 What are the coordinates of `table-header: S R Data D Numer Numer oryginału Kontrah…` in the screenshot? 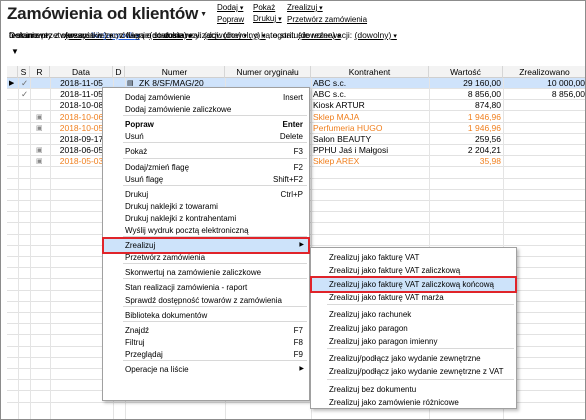 It's located at (296, 72).